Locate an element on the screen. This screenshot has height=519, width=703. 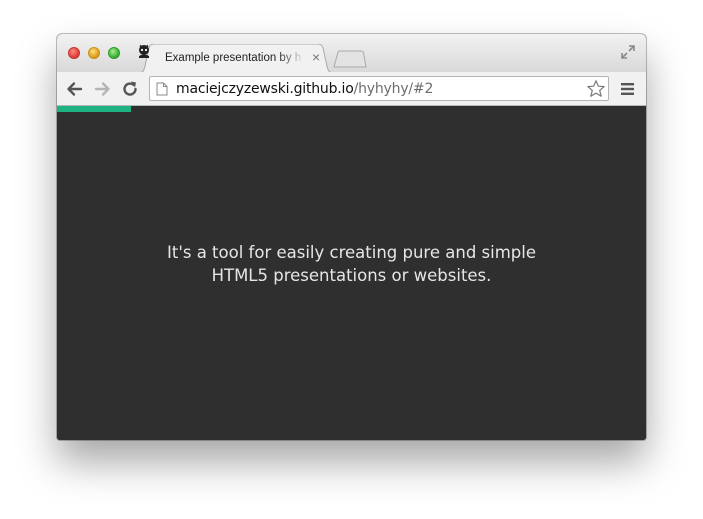
tab-title: Example presentation by h is located at coordinates (233, 58).